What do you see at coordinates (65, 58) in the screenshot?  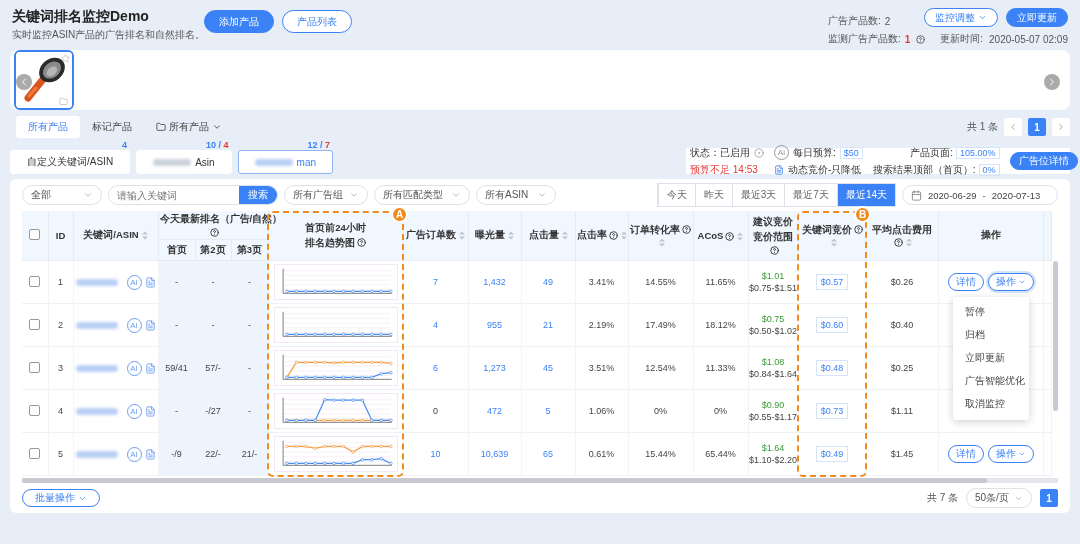 I see `star-icon` at bounding box center [65, 58].